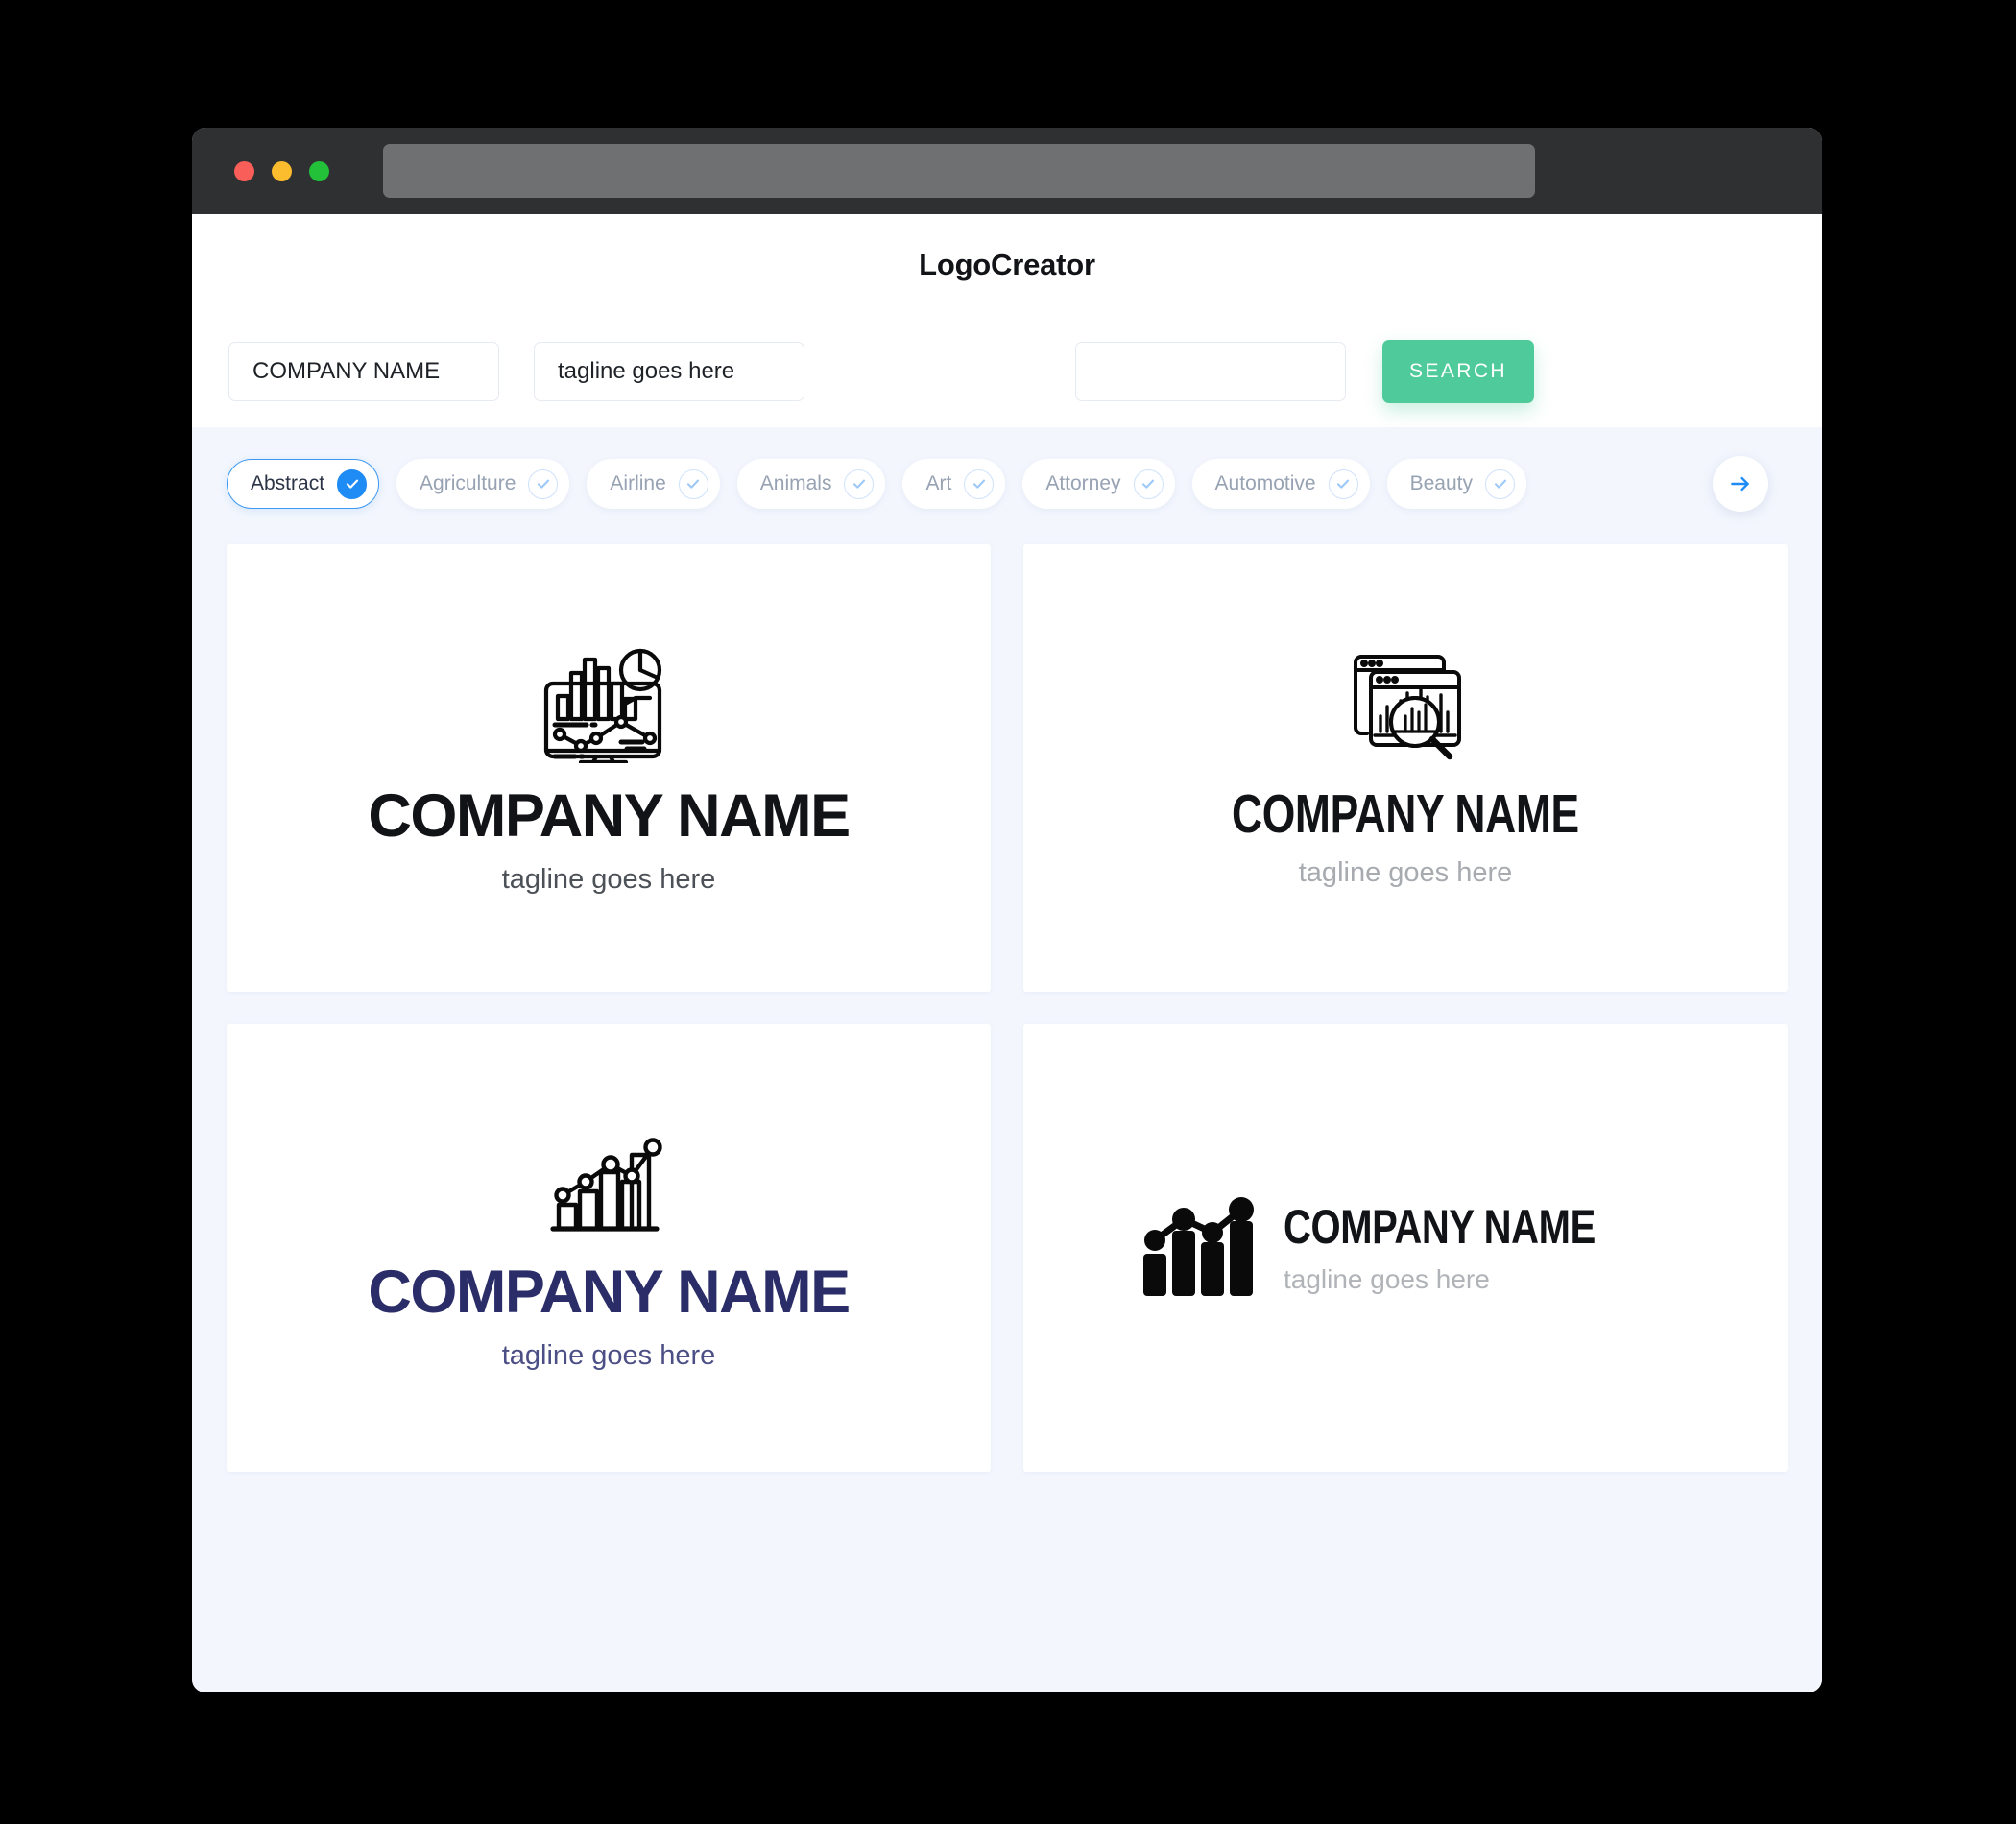  What do you see at coordinates (1198, 1246) in the screenshot?
I see `solid-bars-dots-icon` at bounding box center [1198, 1246].